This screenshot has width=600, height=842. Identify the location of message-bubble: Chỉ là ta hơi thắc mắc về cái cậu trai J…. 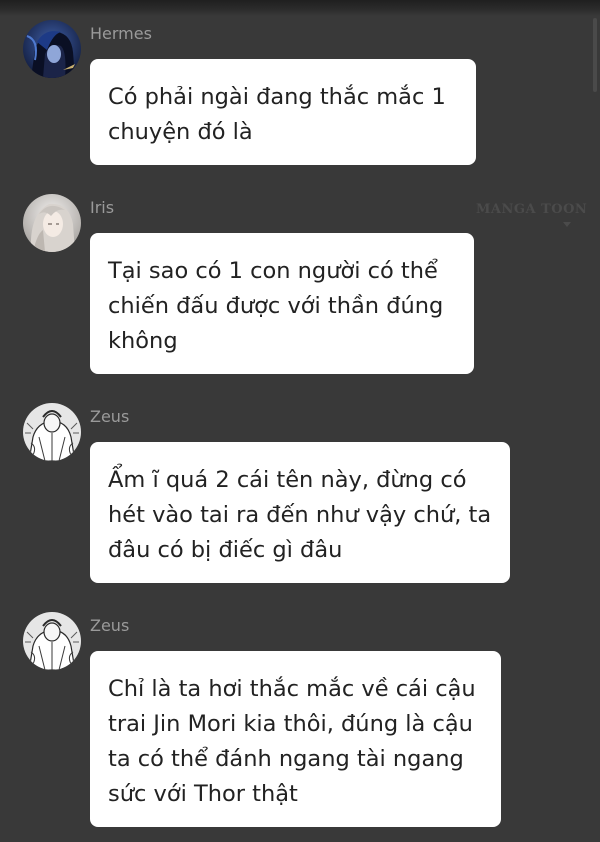
(295, 739).